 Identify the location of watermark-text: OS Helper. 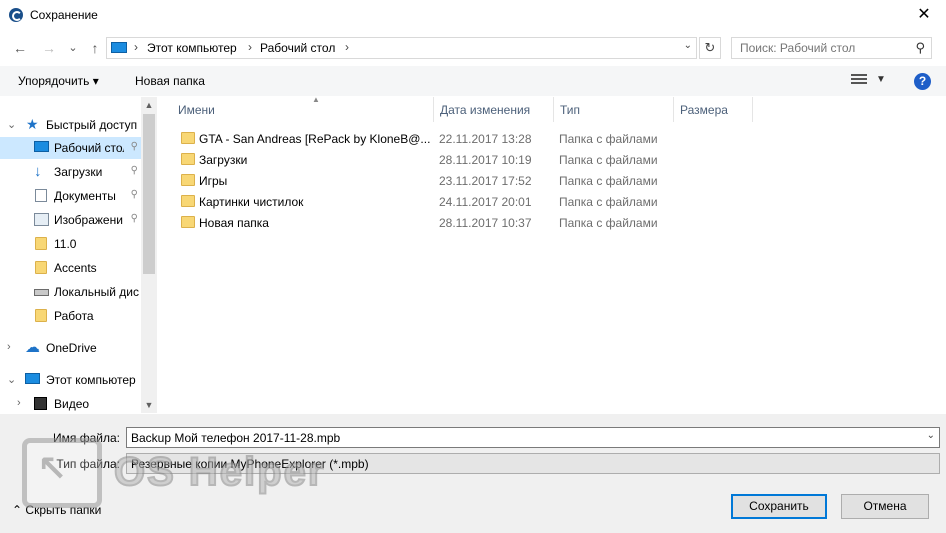
(219, 472).